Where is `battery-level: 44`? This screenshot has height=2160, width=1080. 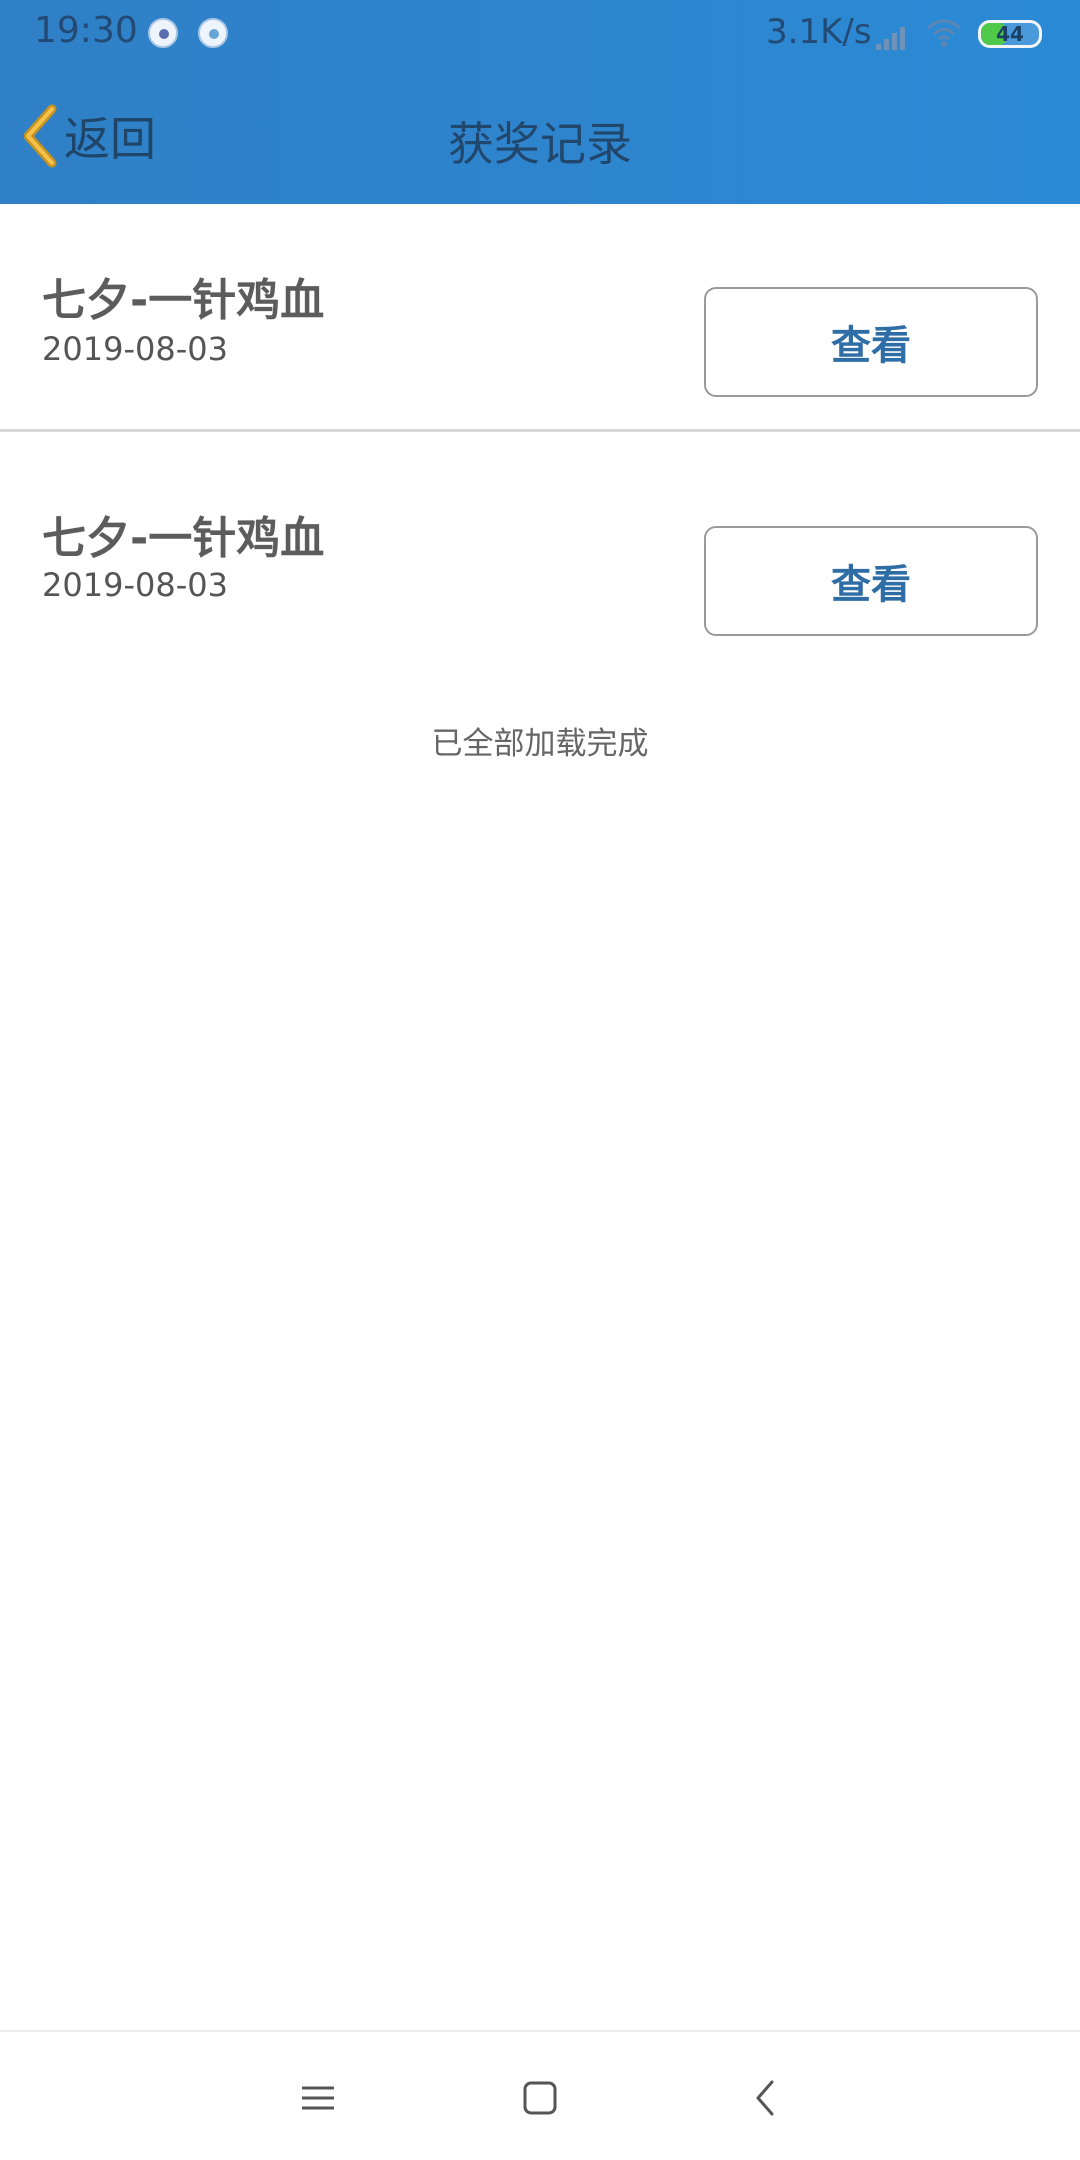 battery-level: 44 is located at coordinates (1010, 34).